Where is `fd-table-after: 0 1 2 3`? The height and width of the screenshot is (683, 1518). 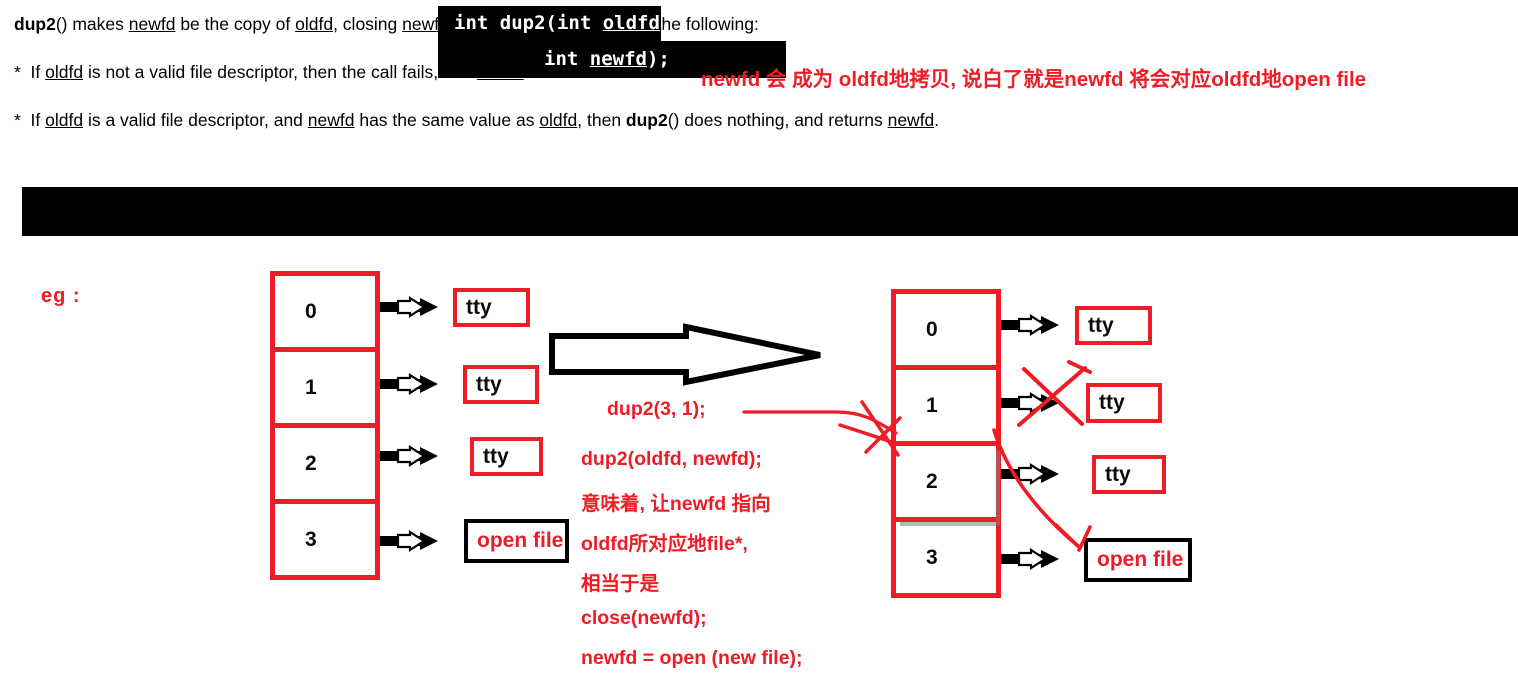 fd-table-after: 0 1 2 3 is located at coordinates (946, 443).